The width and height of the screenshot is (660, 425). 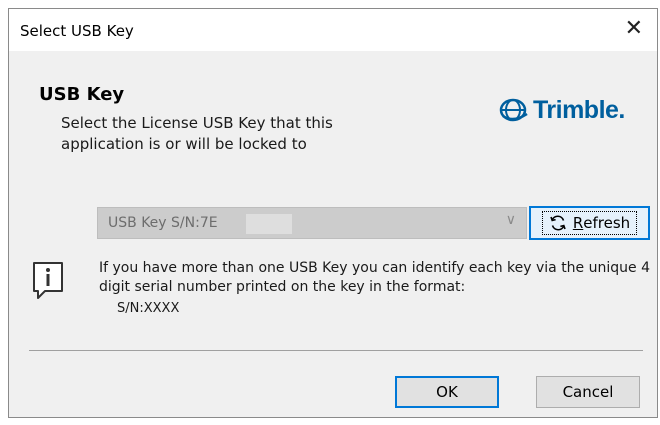 I want to click on window-title: Select USB Key, so click(x=77, y=31).